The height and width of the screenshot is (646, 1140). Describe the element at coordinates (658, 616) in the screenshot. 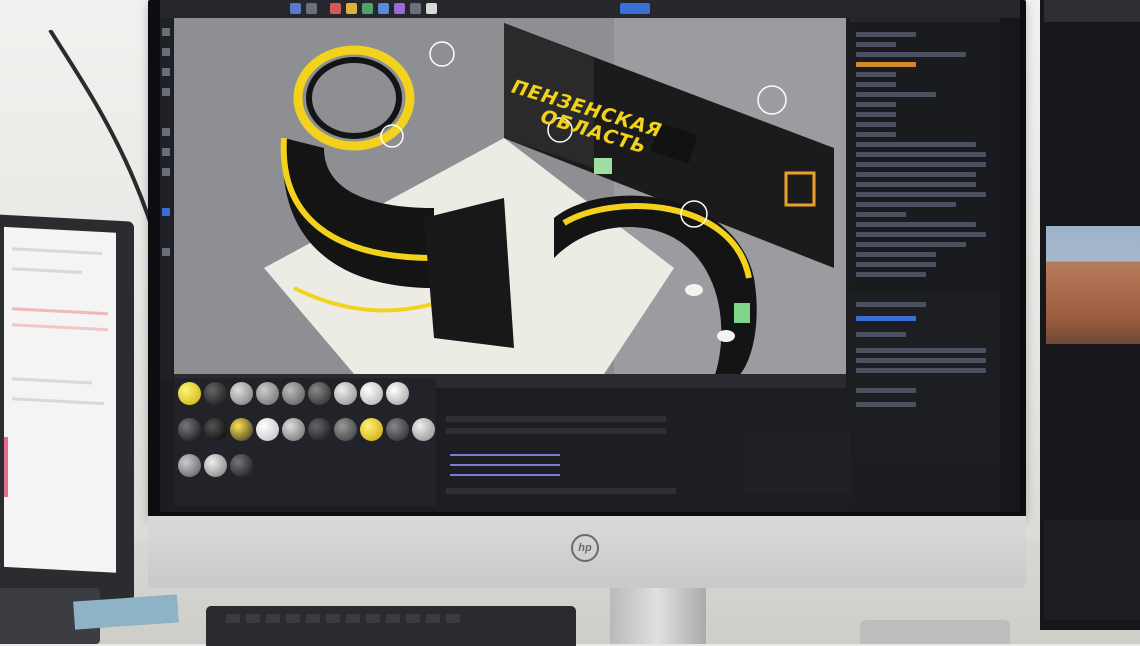

I see `monitor-stand` at that location.